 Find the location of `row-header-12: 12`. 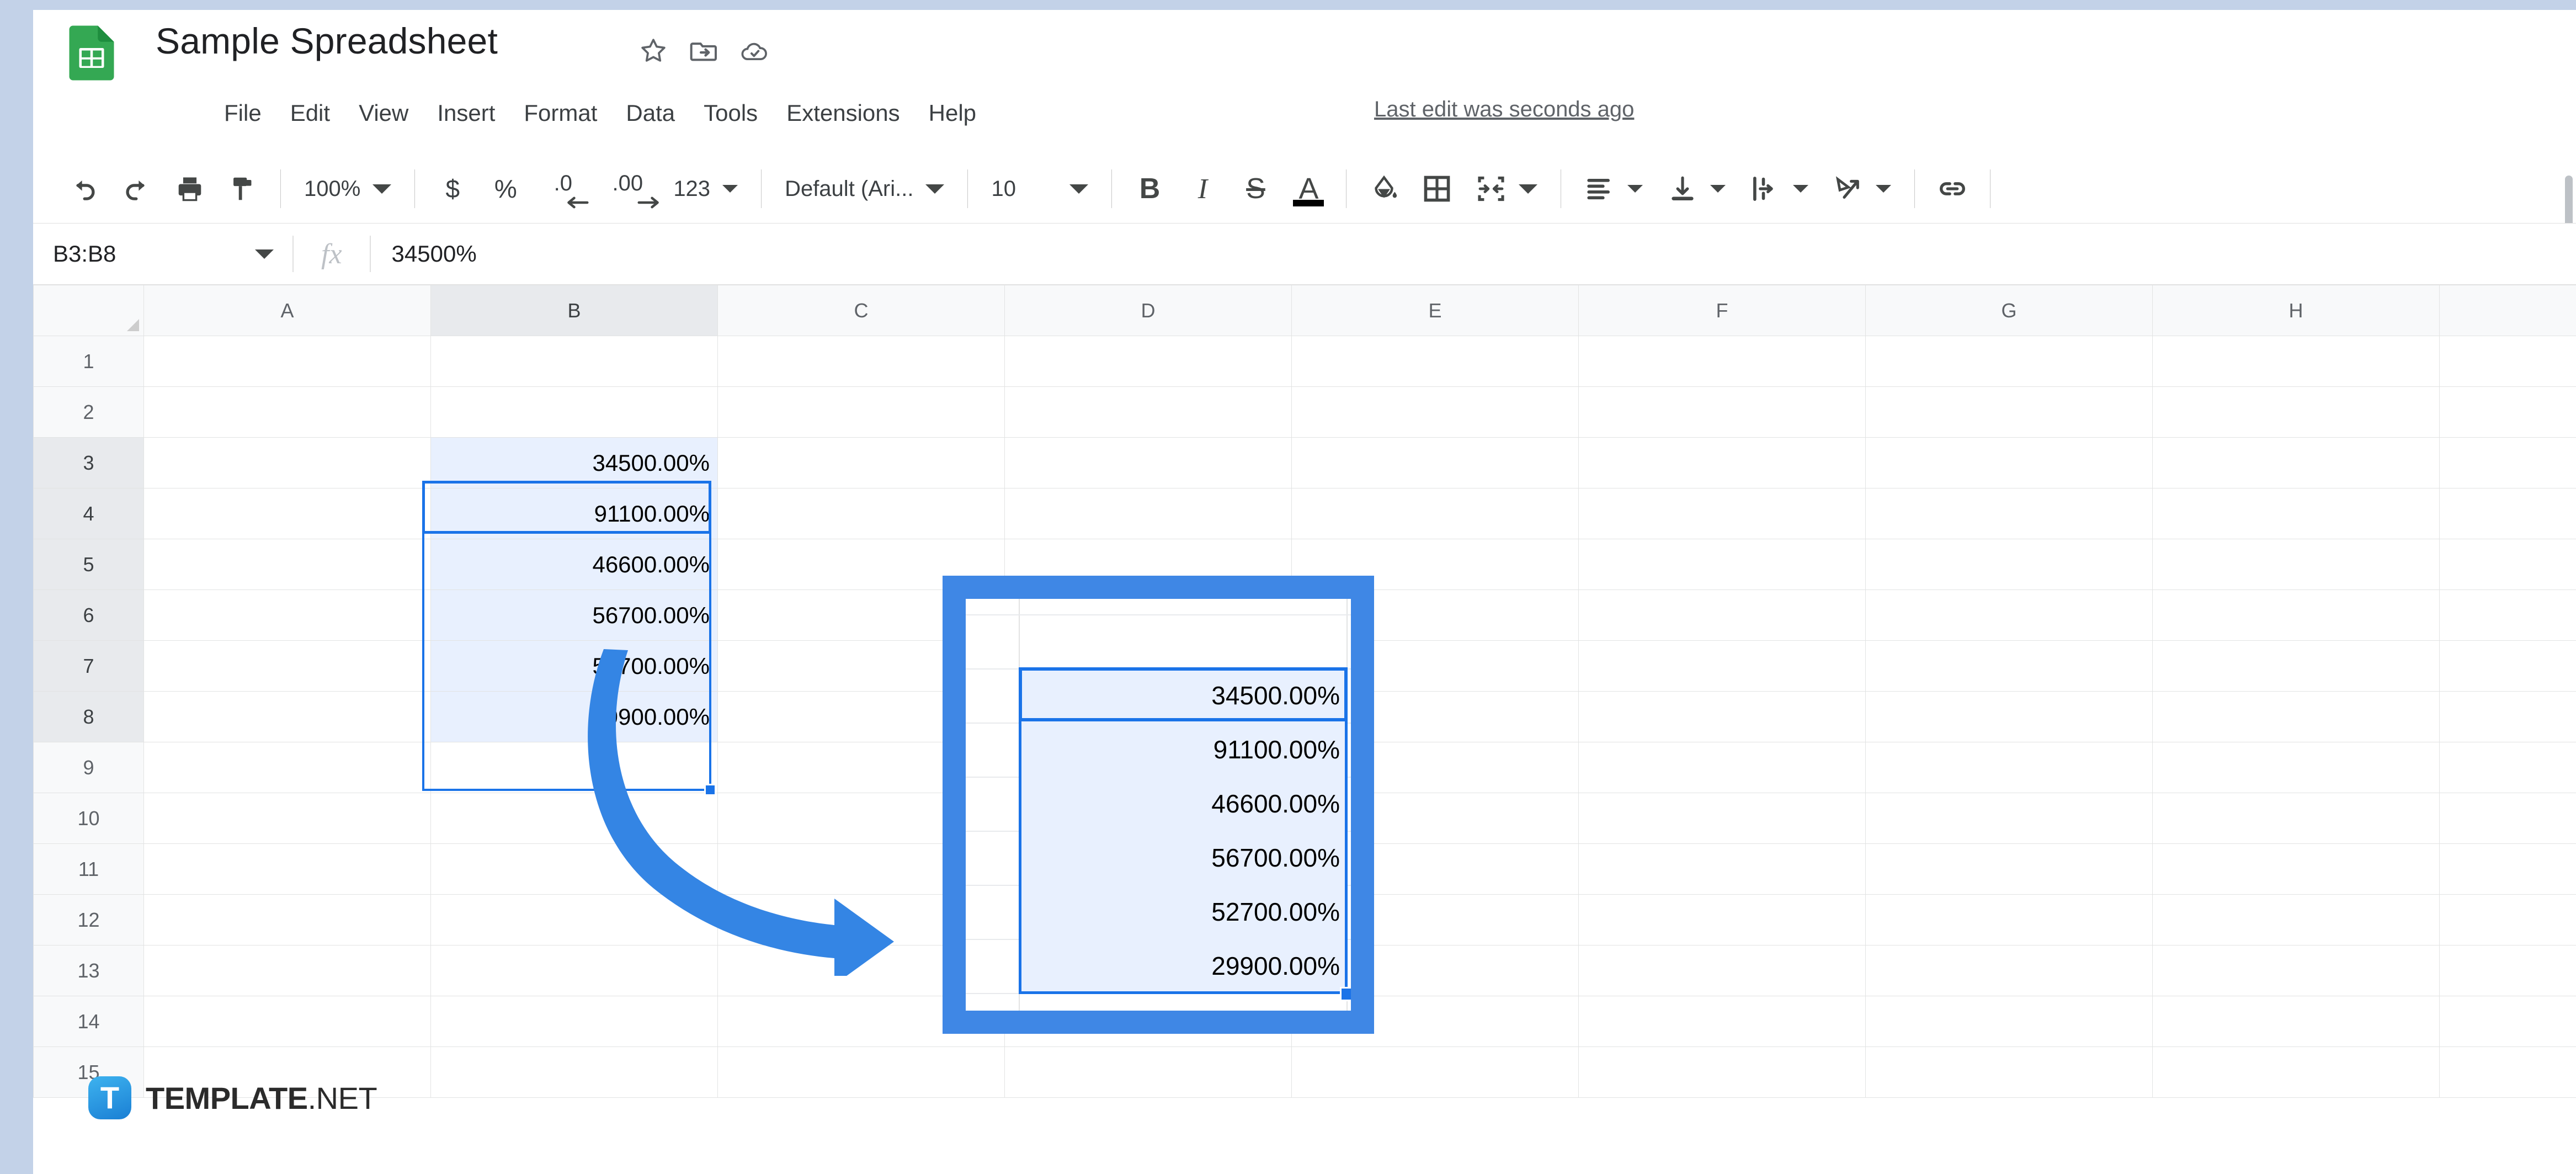

row-header-12: 12 is located at coordinates (88, 919).